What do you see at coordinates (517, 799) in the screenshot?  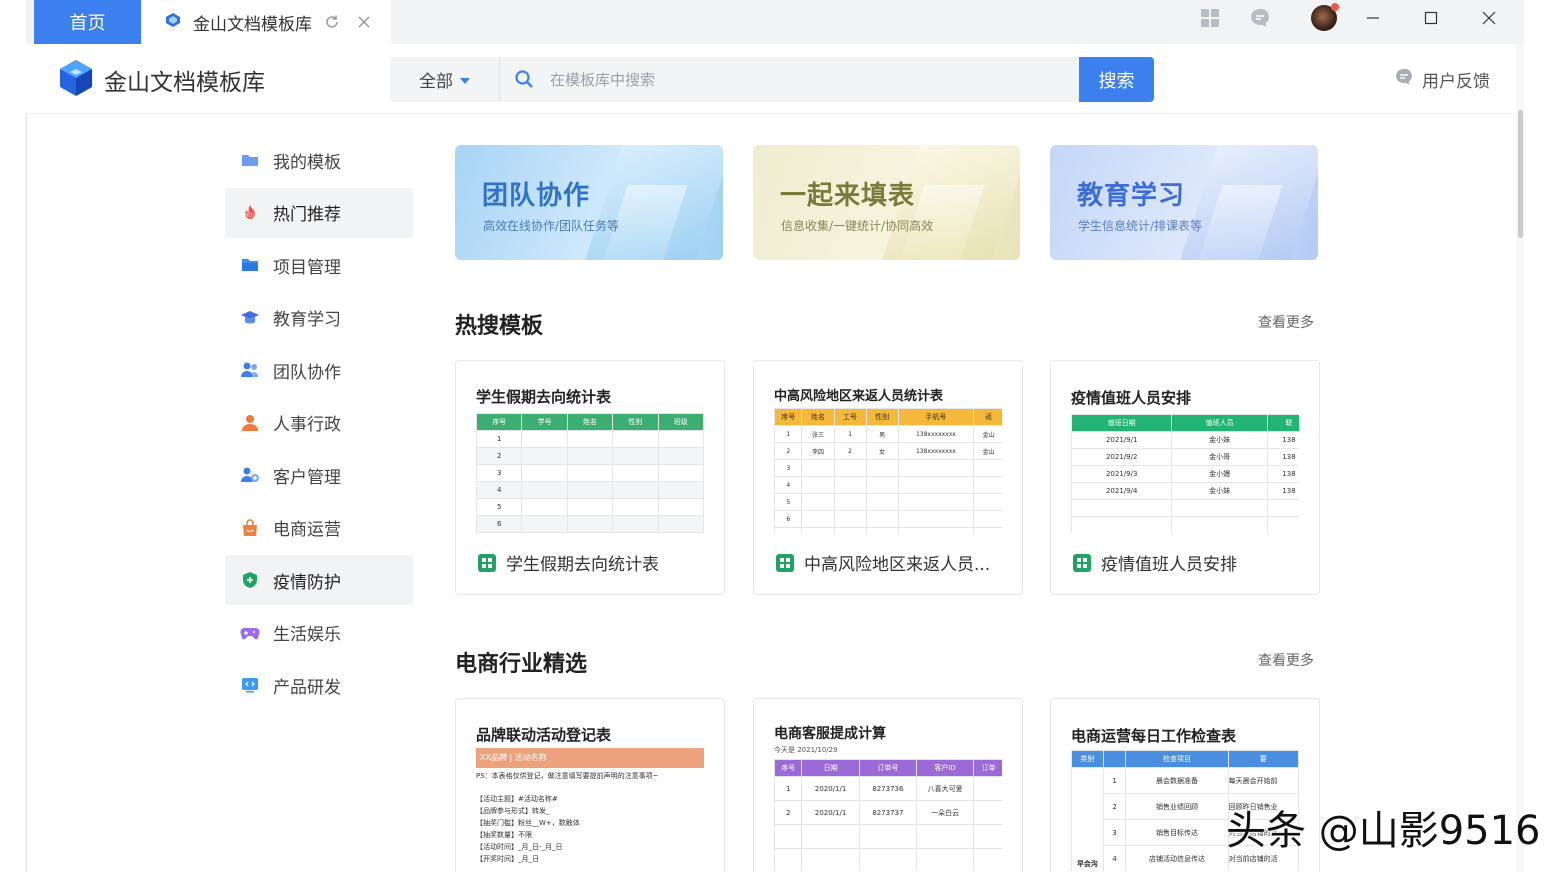 I see `preview-line: 【活动主题】#活动名称#` at bounding box center [517, 799].